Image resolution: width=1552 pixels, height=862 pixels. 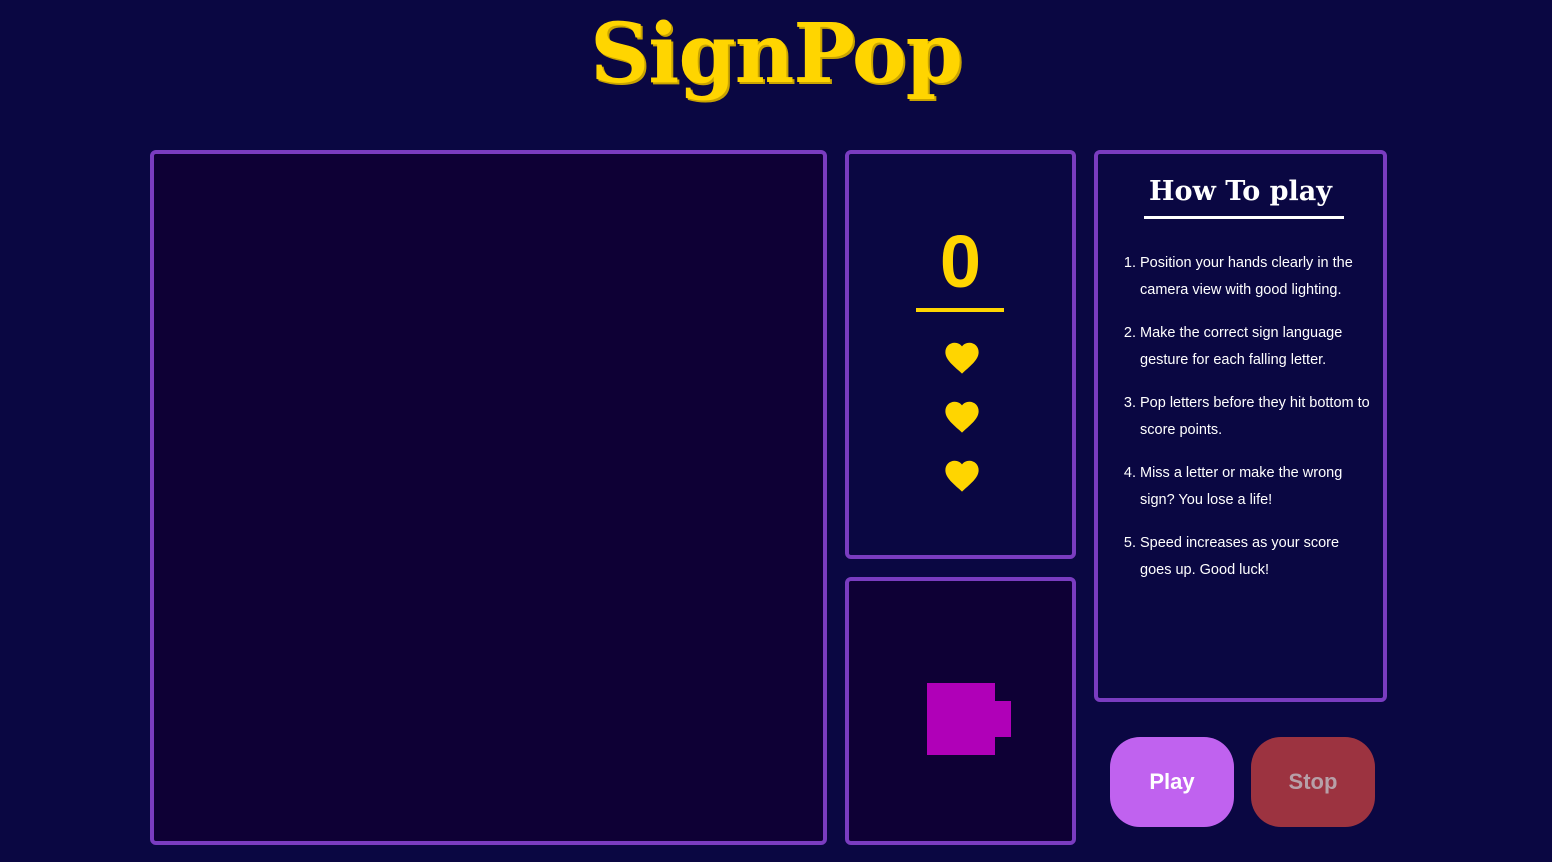 I want to click on stop-button: Stop, so click(x=1313, y=782).